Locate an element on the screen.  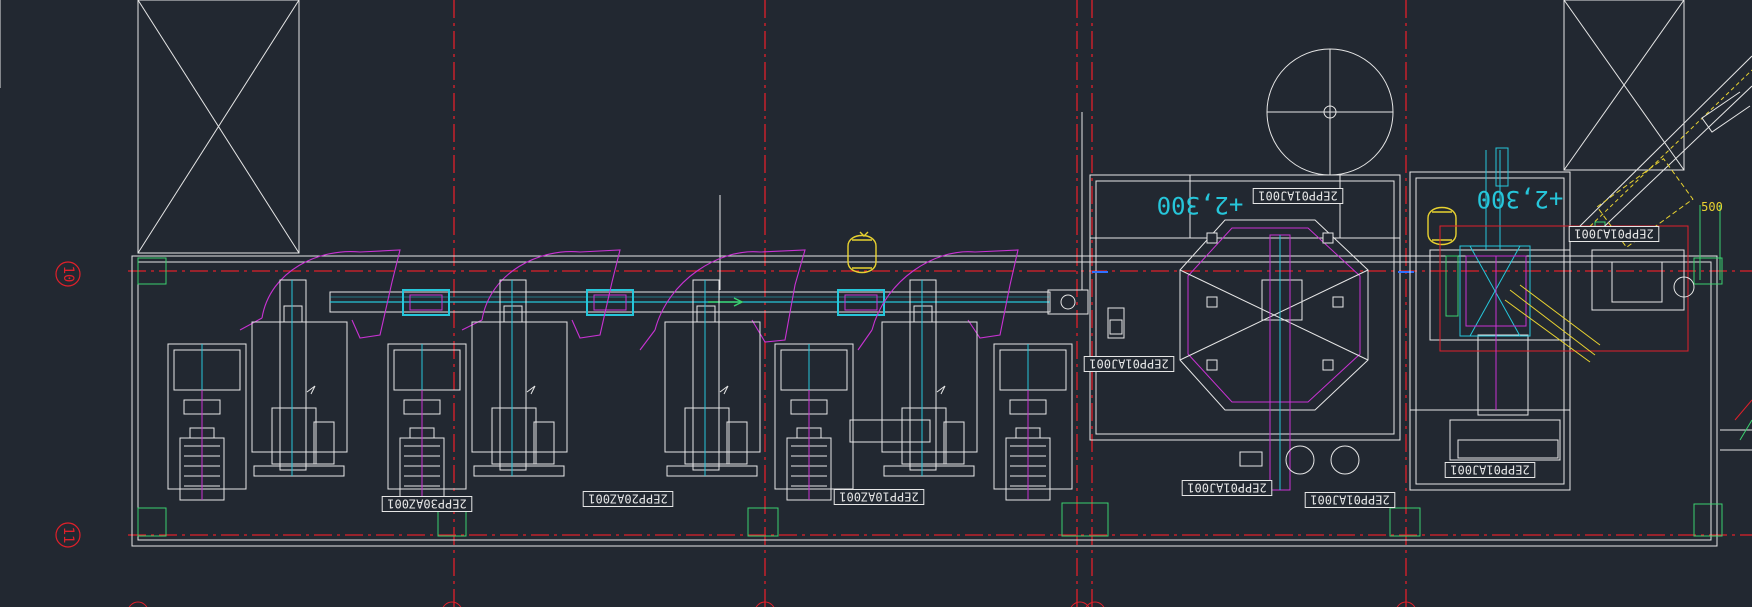
equipment-tag-label: 2EPP10AZ001 is located at coordinates (878, 497).